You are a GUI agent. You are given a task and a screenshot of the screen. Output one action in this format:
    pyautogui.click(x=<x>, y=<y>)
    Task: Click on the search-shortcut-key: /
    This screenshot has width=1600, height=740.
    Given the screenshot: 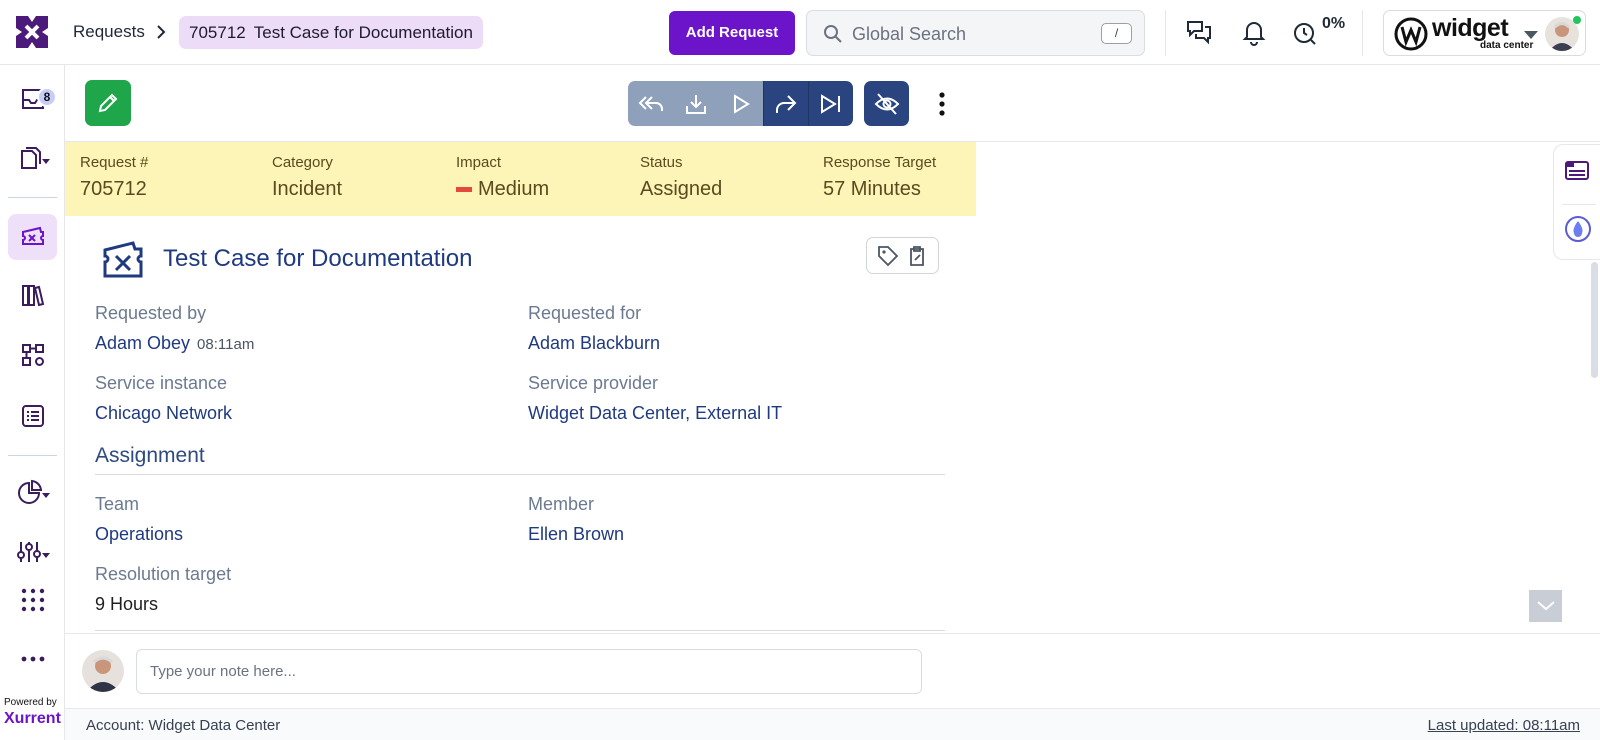 What is the action you would take?
    pyautogui.click(x=1116, y=33)
    